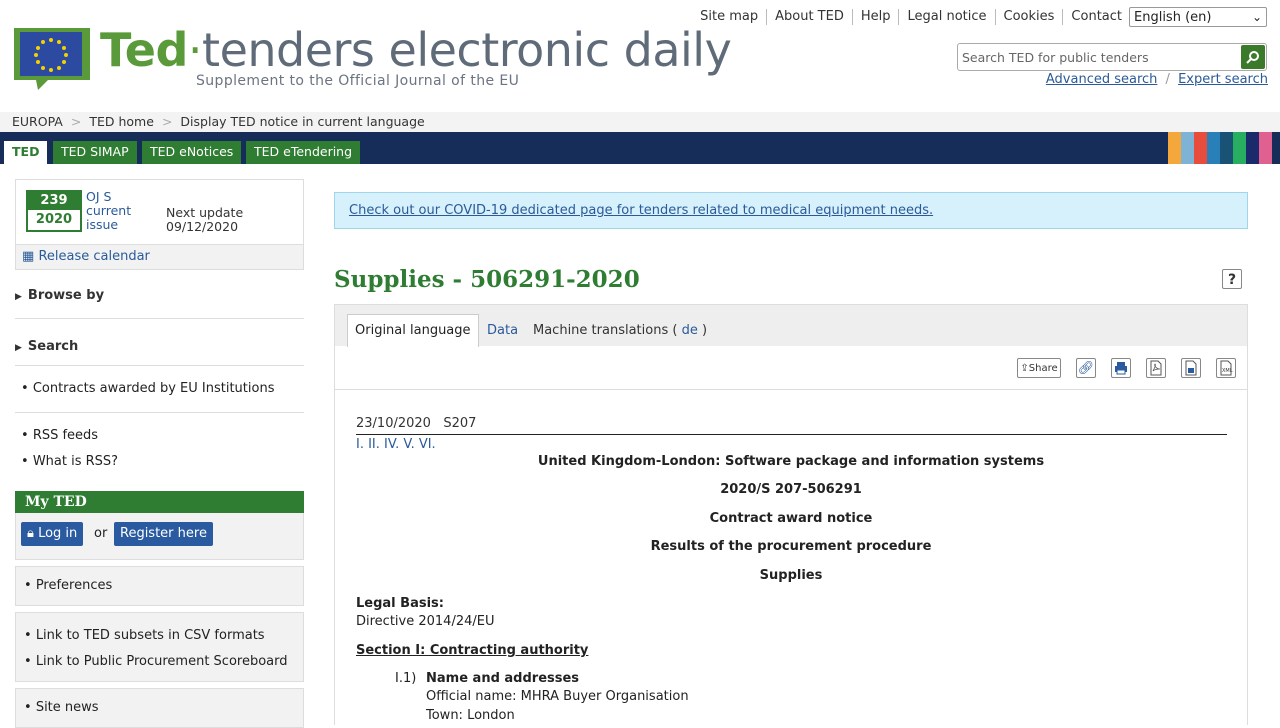 The width and height of the screenshot is (1280, 728). What do you see at coordinates (18, 297) in the screenshot?
I see `caret-right-icon: ▶` at bounding box center [18, 297].